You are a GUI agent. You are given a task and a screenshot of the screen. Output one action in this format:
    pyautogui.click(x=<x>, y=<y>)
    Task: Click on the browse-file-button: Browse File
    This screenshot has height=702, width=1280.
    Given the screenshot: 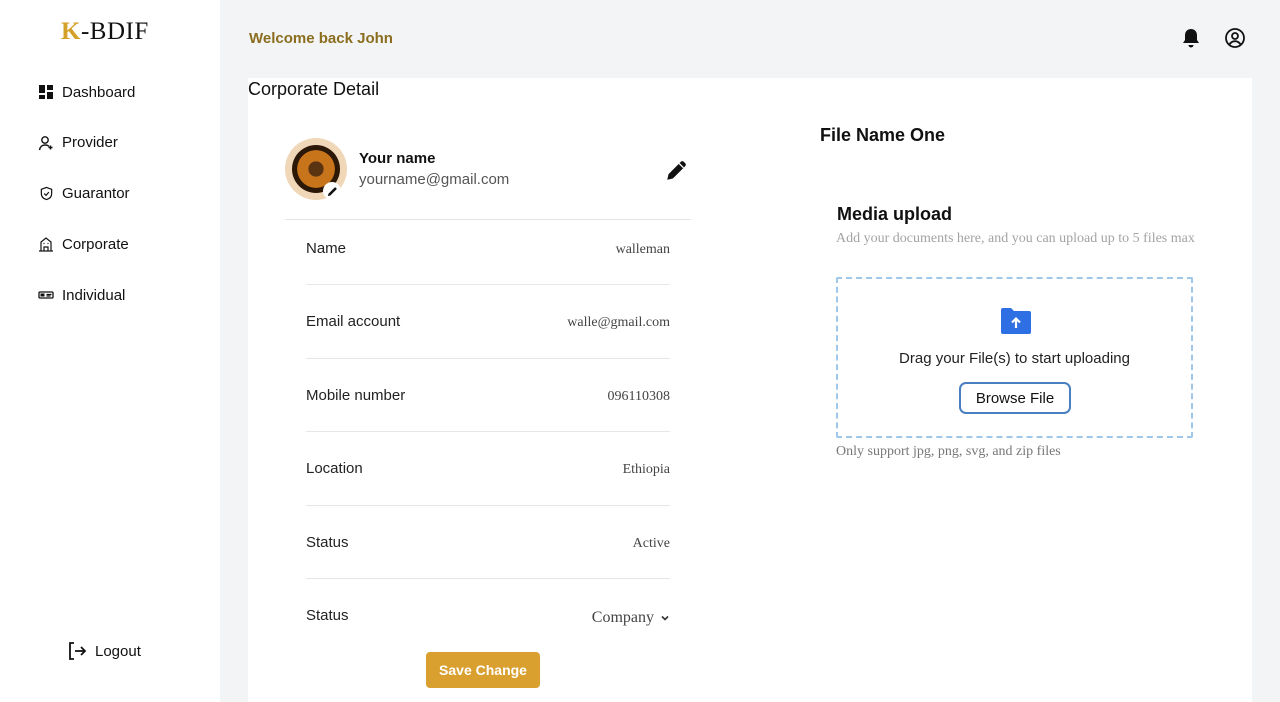 What is the action you would take?
    pyautogui.click(x=1015, y=398)
    